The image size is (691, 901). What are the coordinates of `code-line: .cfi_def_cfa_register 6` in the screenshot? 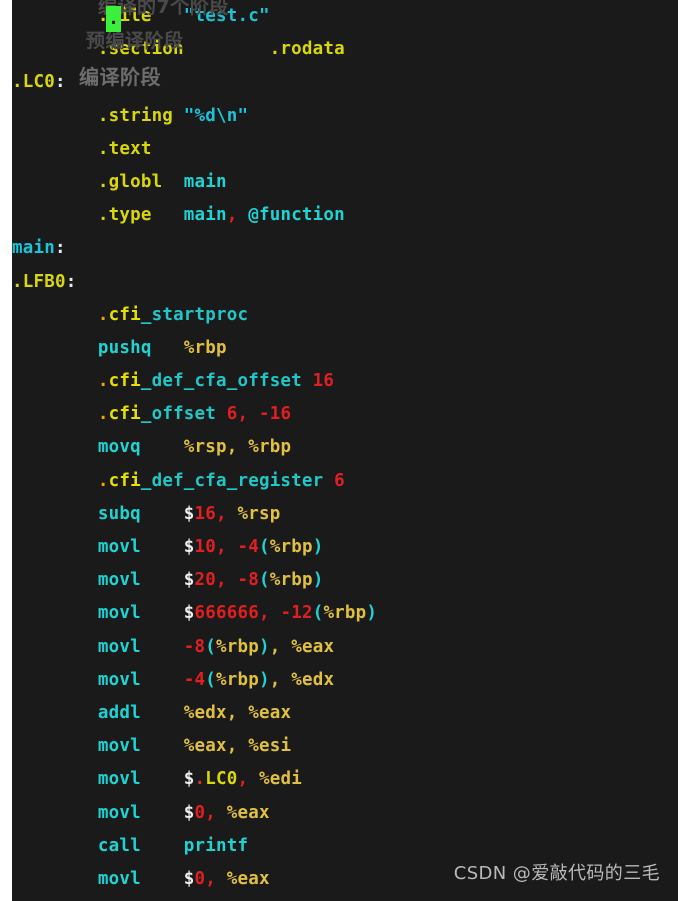 It's located at (345, 481).